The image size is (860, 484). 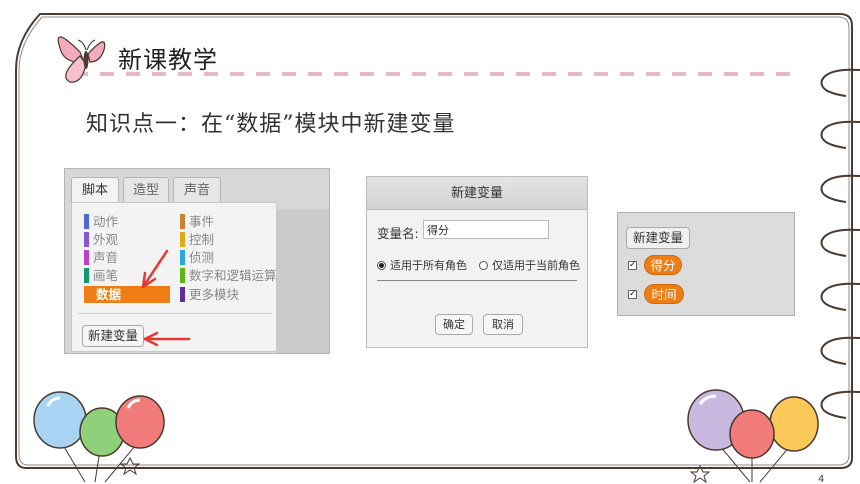 What do you see at coordinates (503, 324) in the screenshot?
I see `cancel-button: 取消` at bounding box center [503, 324].